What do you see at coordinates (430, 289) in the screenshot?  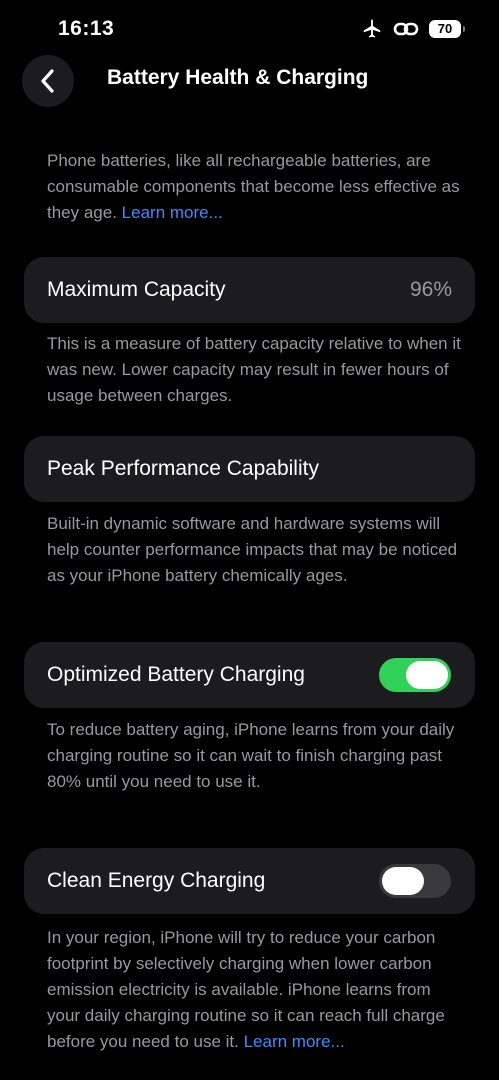 I see `maximum-capacity-value: 96%` at bounding box center [430, 289].